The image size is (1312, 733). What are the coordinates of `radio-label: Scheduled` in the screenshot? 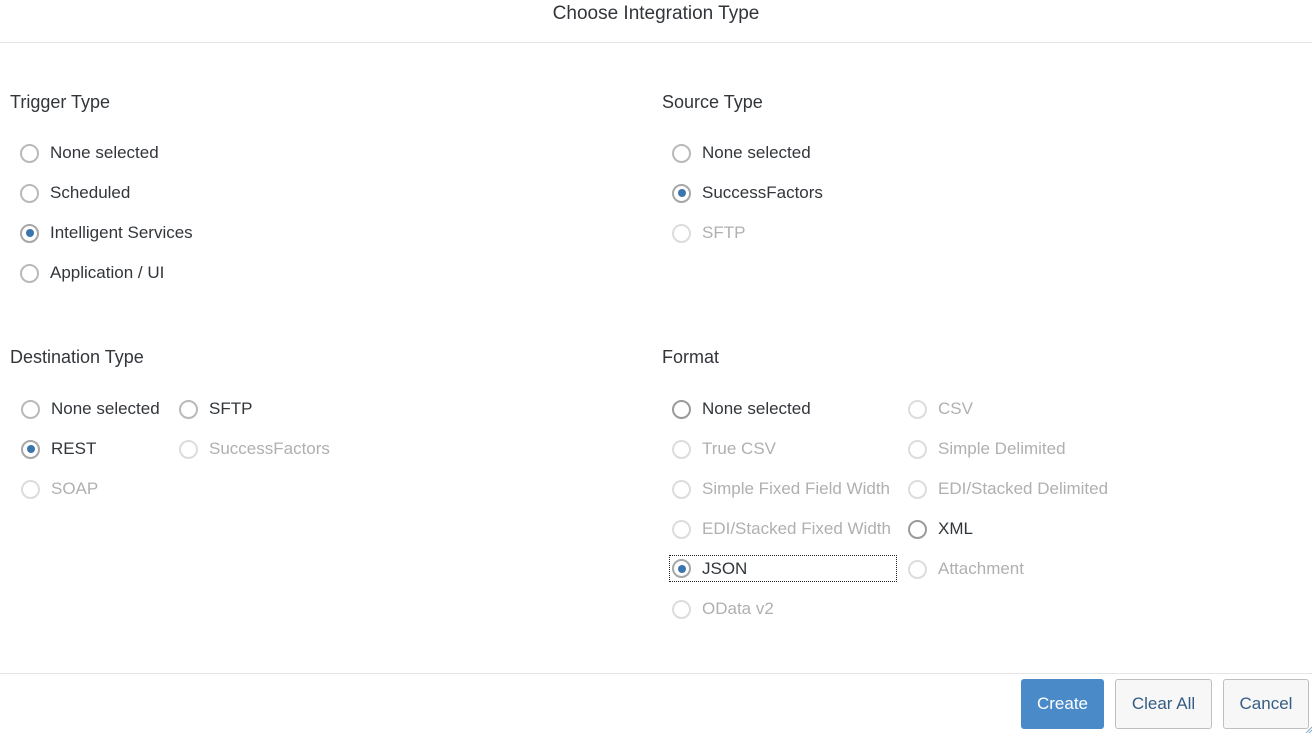 It's located at (90, 192).